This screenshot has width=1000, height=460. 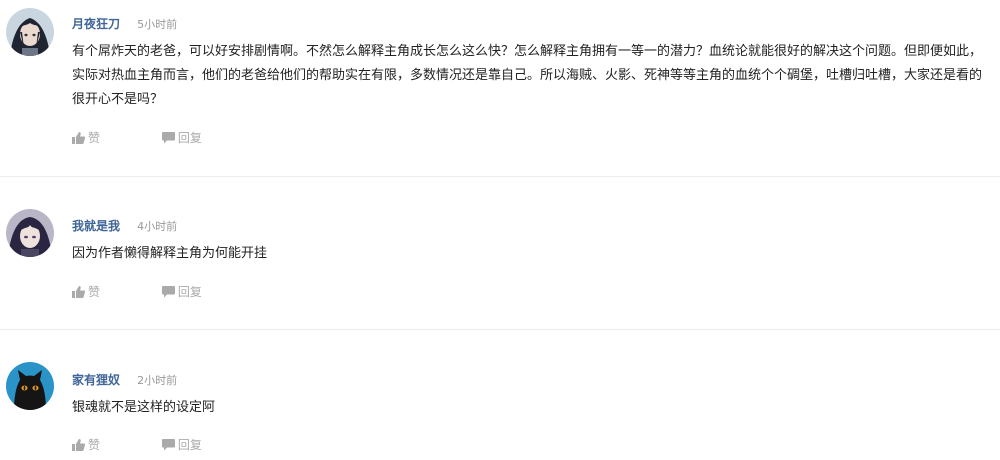 What do you see at coordinates (96, 226) in the screenshot?
I see `username: 我就是我` at bounding box center [96, 226].